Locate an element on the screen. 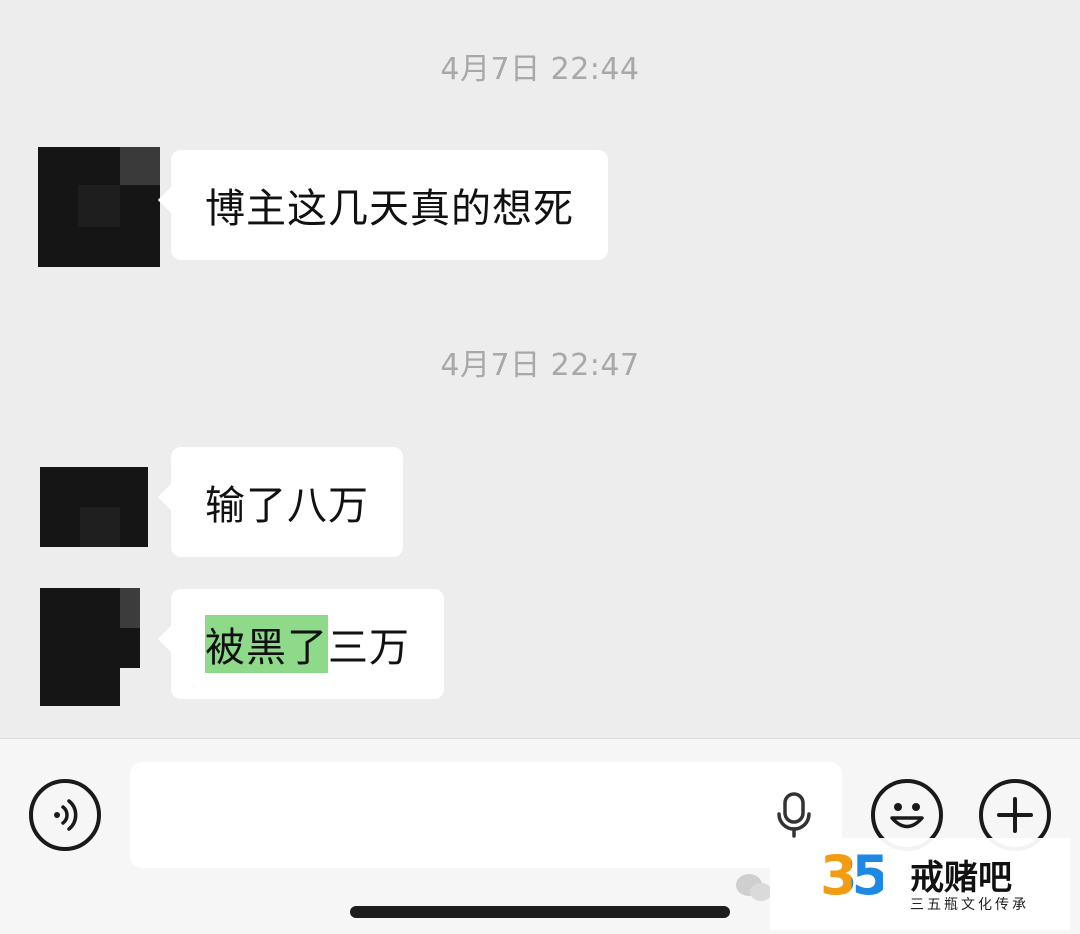  wechat-logo-icon is located at coordinates (754, 887).